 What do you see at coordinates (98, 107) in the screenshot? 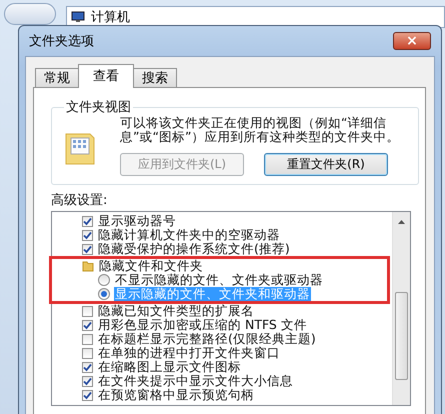
I see `group-title: 文件夹视图` at bounding box center [98, 107].